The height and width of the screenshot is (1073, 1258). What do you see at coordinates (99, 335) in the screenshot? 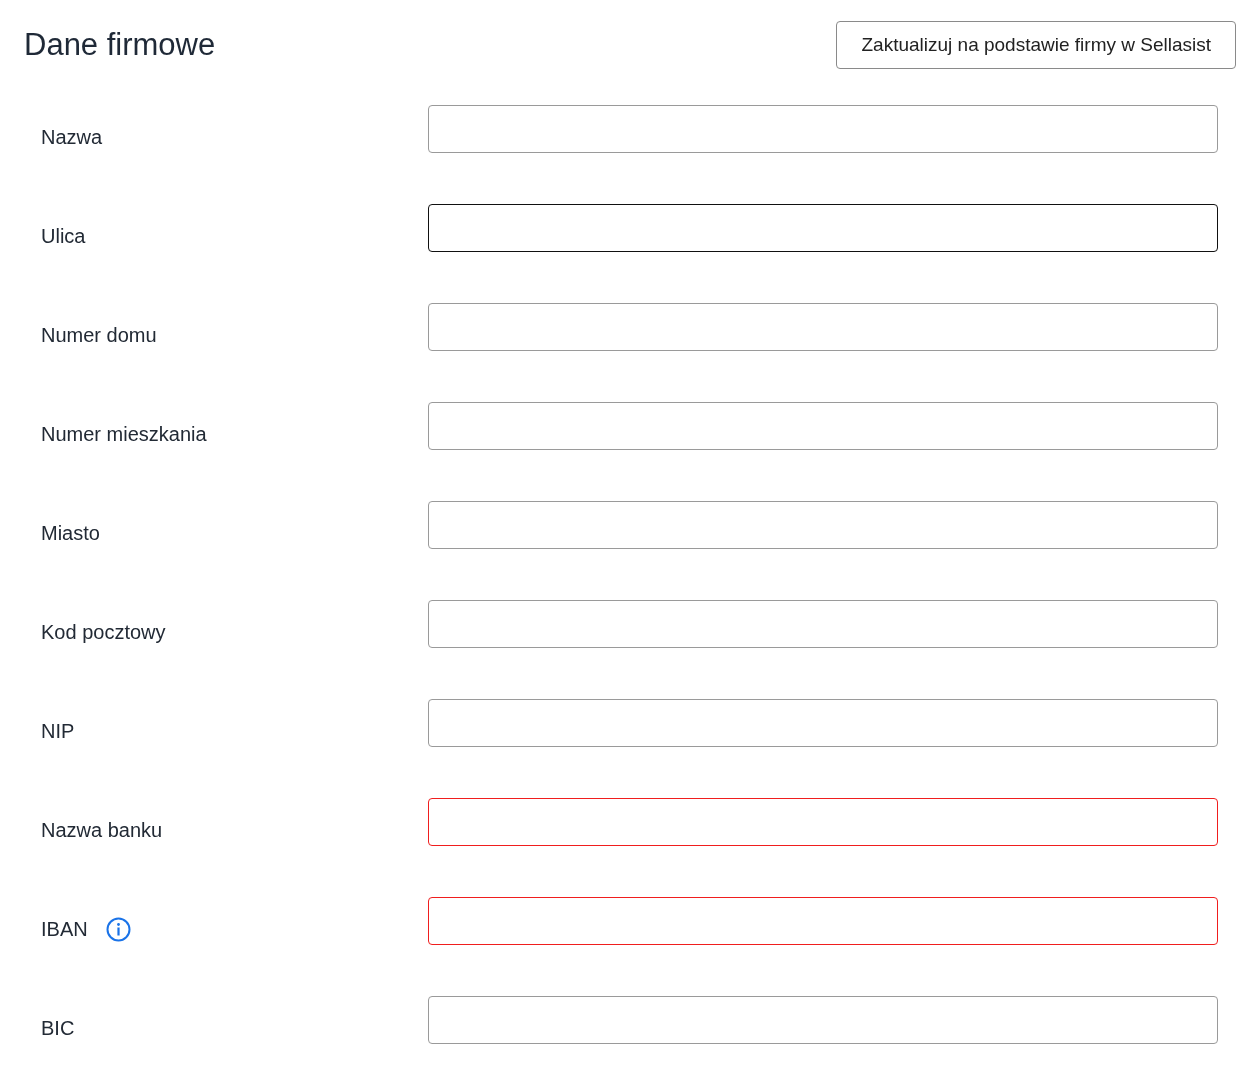
I see `field-label: Numer domu` at bounding box center [99, 335].